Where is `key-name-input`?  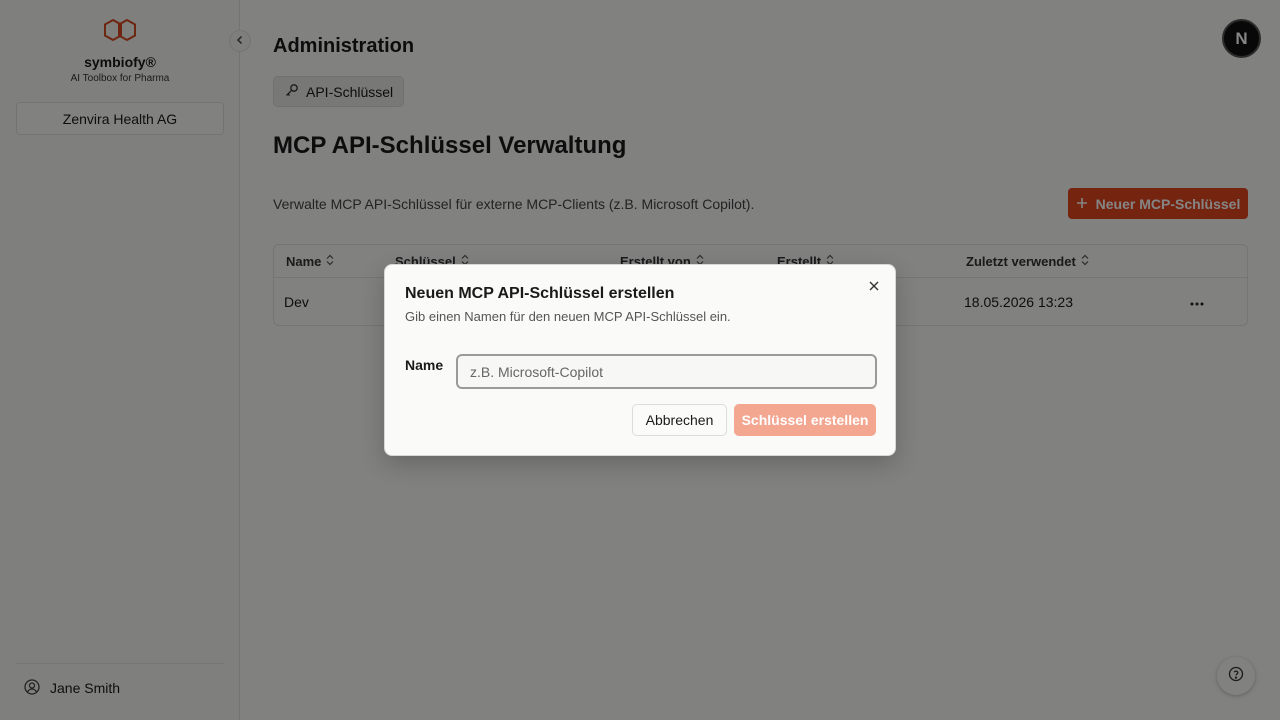
key-name-input is located at coordinates (666, 371).